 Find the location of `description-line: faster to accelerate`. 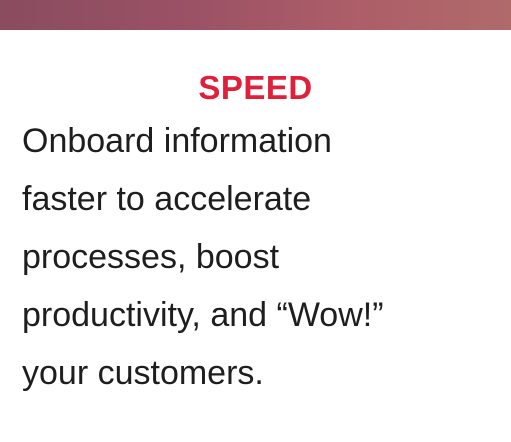

description-line: faster to accelerate is located at coordinates (167, 199).